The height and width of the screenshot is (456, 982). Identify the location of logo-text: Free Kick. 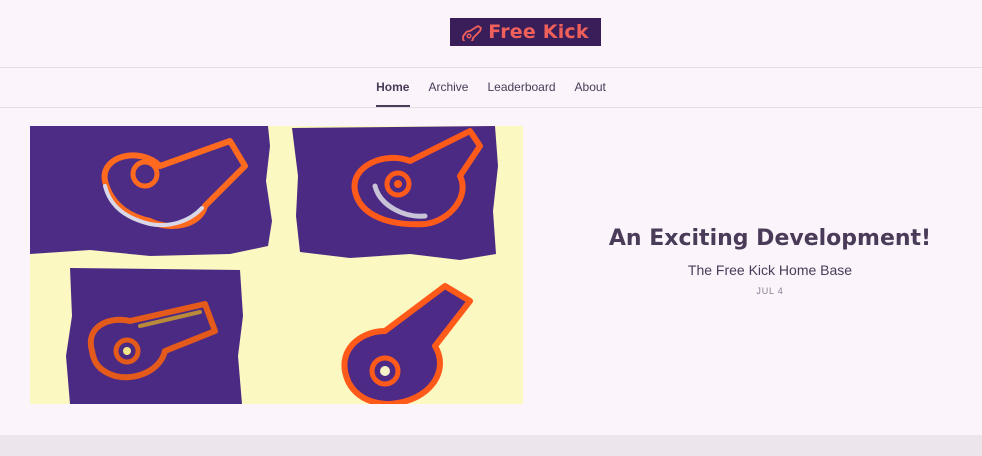
(538, 31).